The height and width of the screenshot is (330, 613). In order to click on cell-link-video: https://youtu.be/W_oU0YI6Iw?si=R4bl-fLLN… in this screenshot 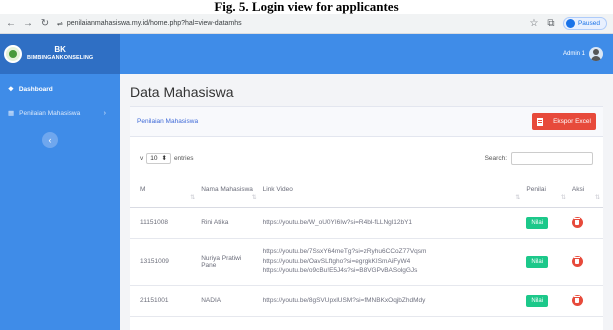, I will do `click(391, 223)`.